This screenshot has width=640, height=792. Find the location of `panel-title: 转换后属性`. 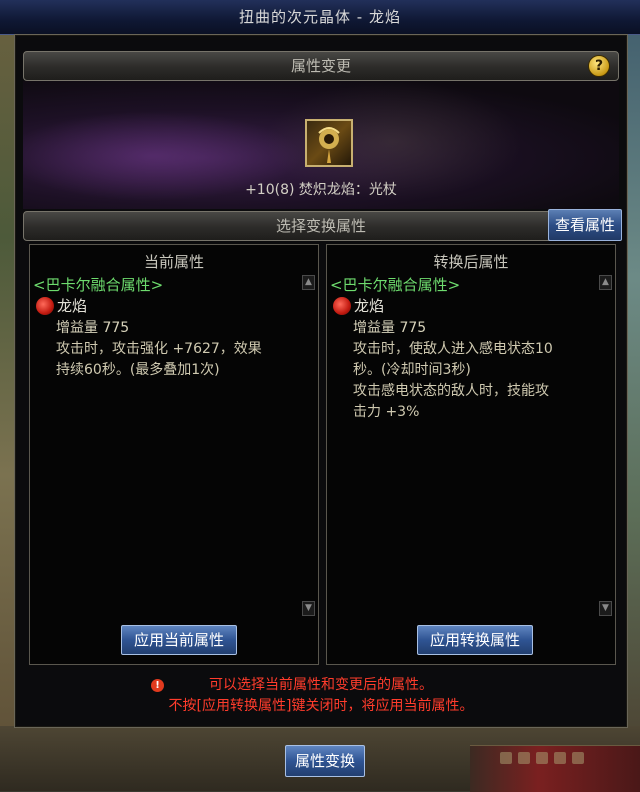

panel-title: 转换后属性 is located at coordinates (471, 262).